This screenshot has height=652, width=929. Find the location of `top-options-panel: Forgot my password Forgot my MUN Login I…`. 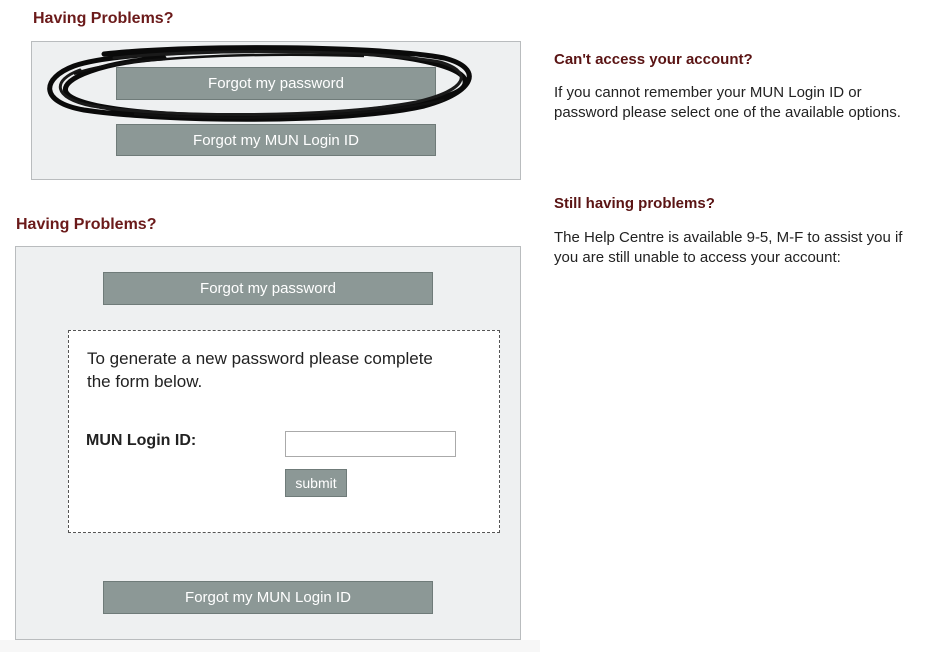

top-options-panel: Forgot my password Forgot my MUN Login I… is located at coordinates (276, 110).